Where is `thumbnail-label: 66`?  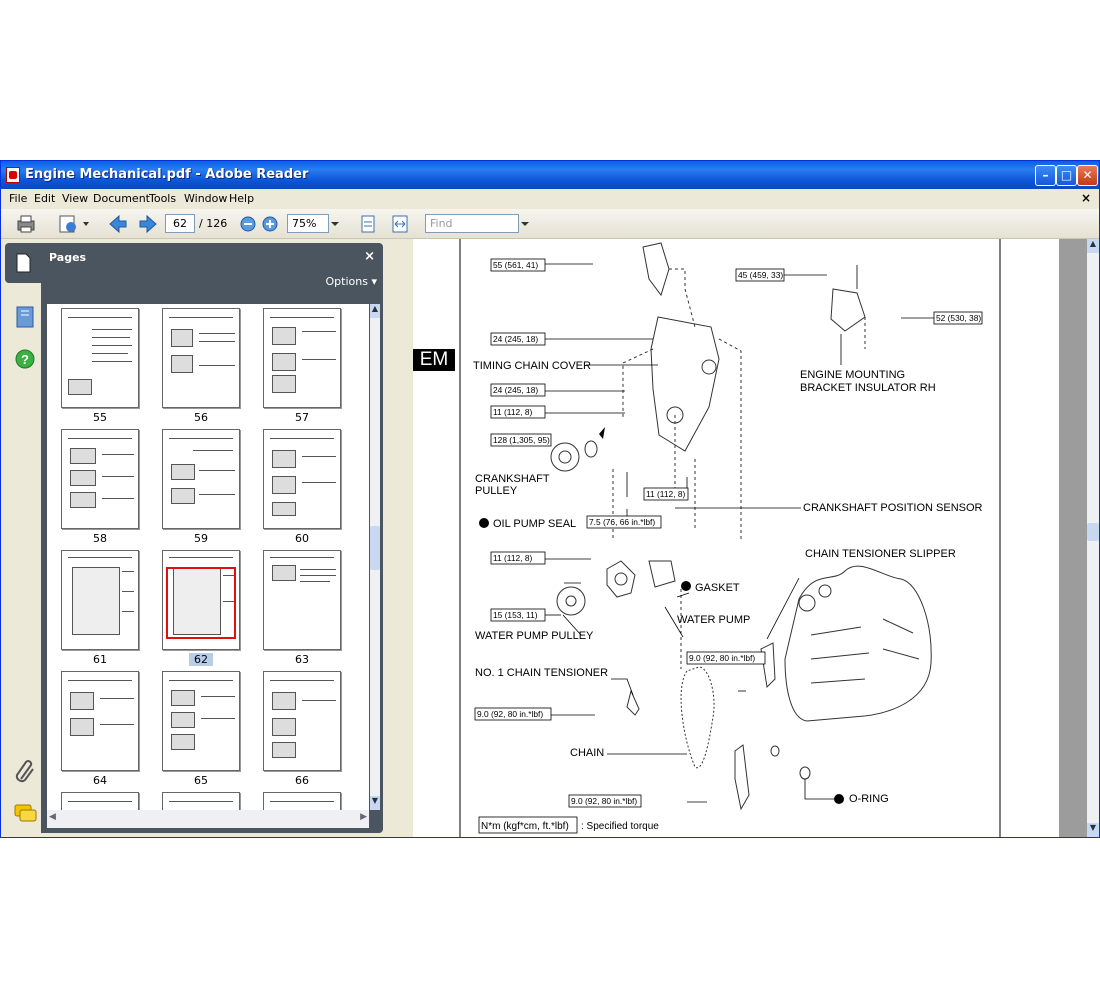 thumbnail-label: 66 is located at coordinates (302, 780).